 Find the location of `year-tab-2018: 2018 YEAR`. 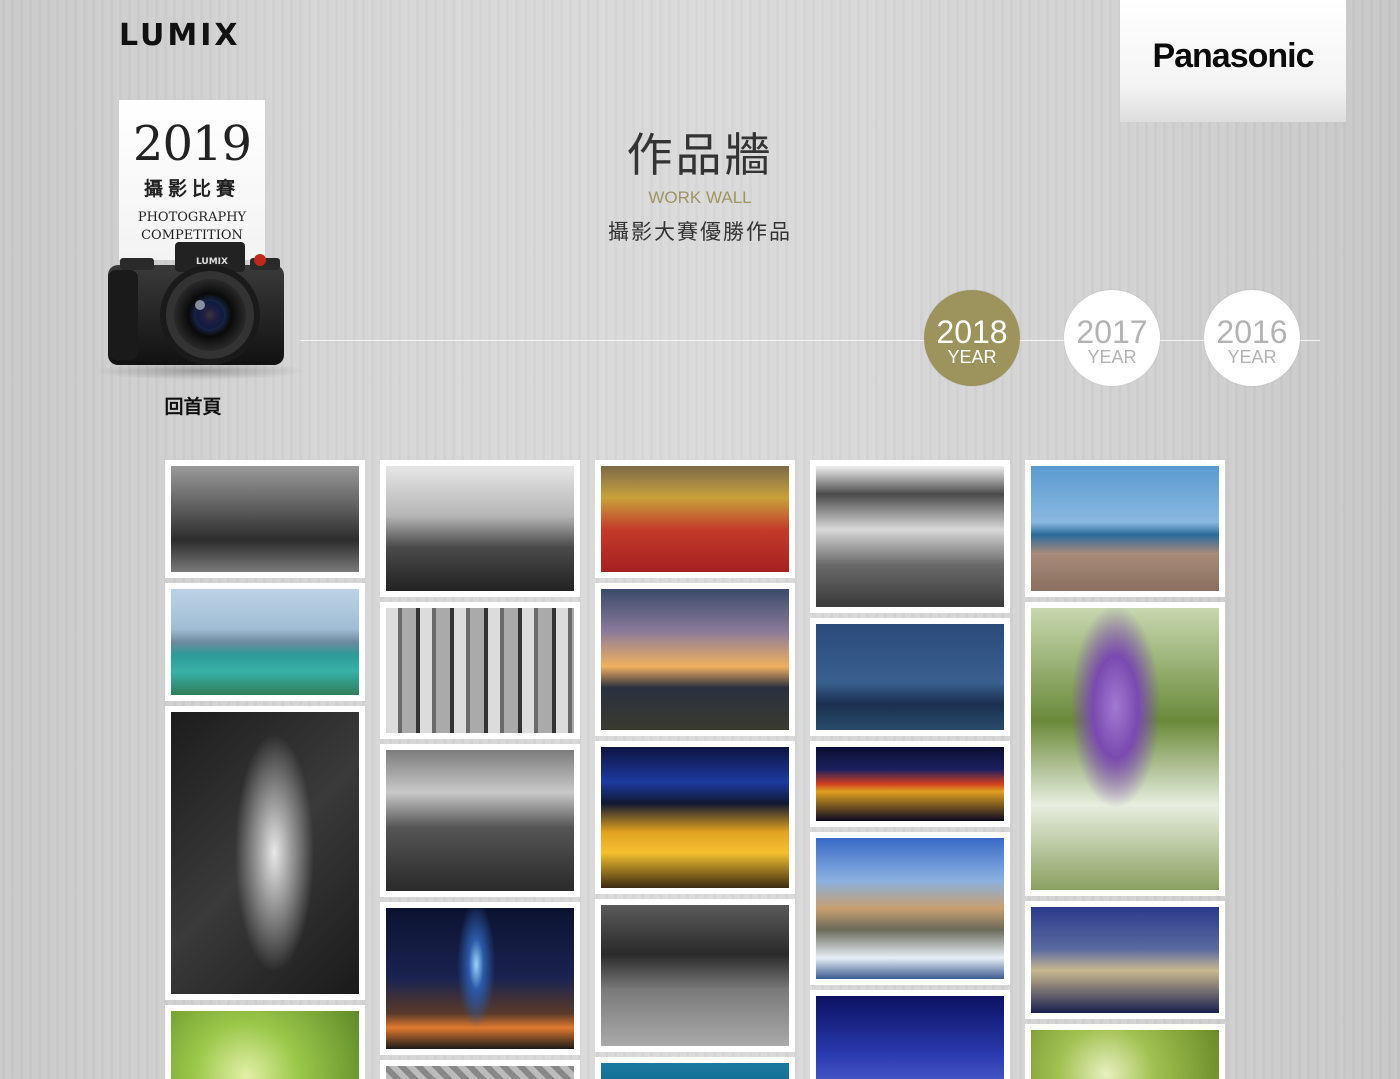

year-tab-2018: 2018 YEAR is located at coordinates (972, 338).